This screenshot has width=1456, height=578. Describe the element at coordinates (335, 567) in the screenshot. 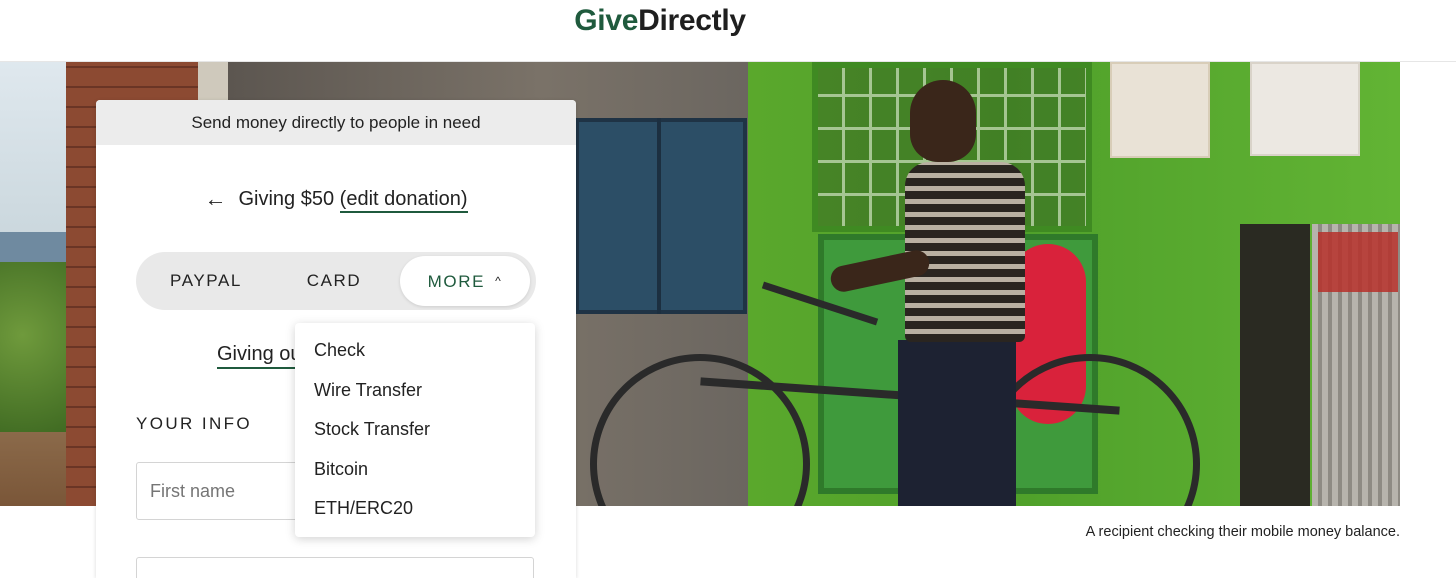

I see `last-name-field` at that location.